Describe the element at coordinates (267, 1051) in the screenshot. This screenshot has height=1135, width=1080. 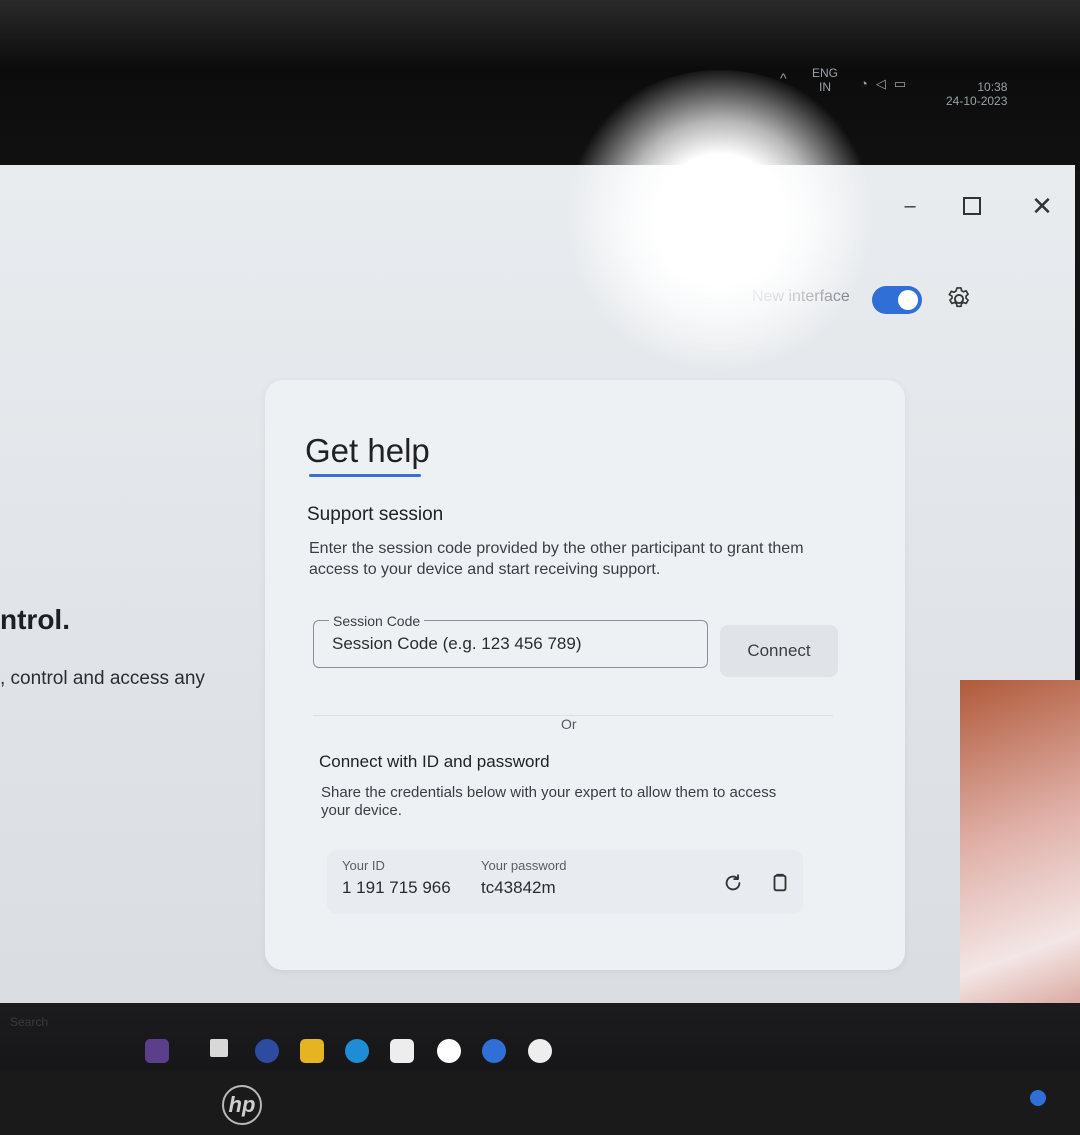
I see `meet-icon` at that location.